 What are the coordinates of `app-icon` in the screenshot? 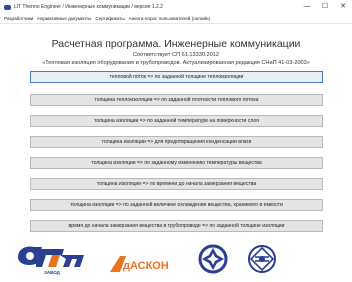 It's located at (7, 7).